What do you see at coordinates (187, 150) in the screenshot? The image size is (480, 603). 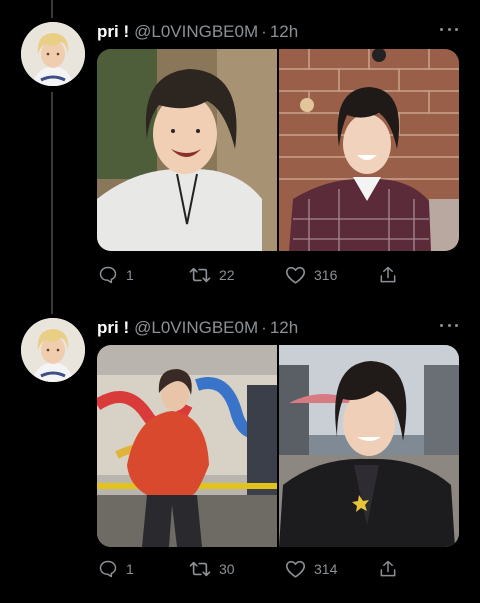 I see `photo-laughing-white-jacket` at bounding box center [187, 150].